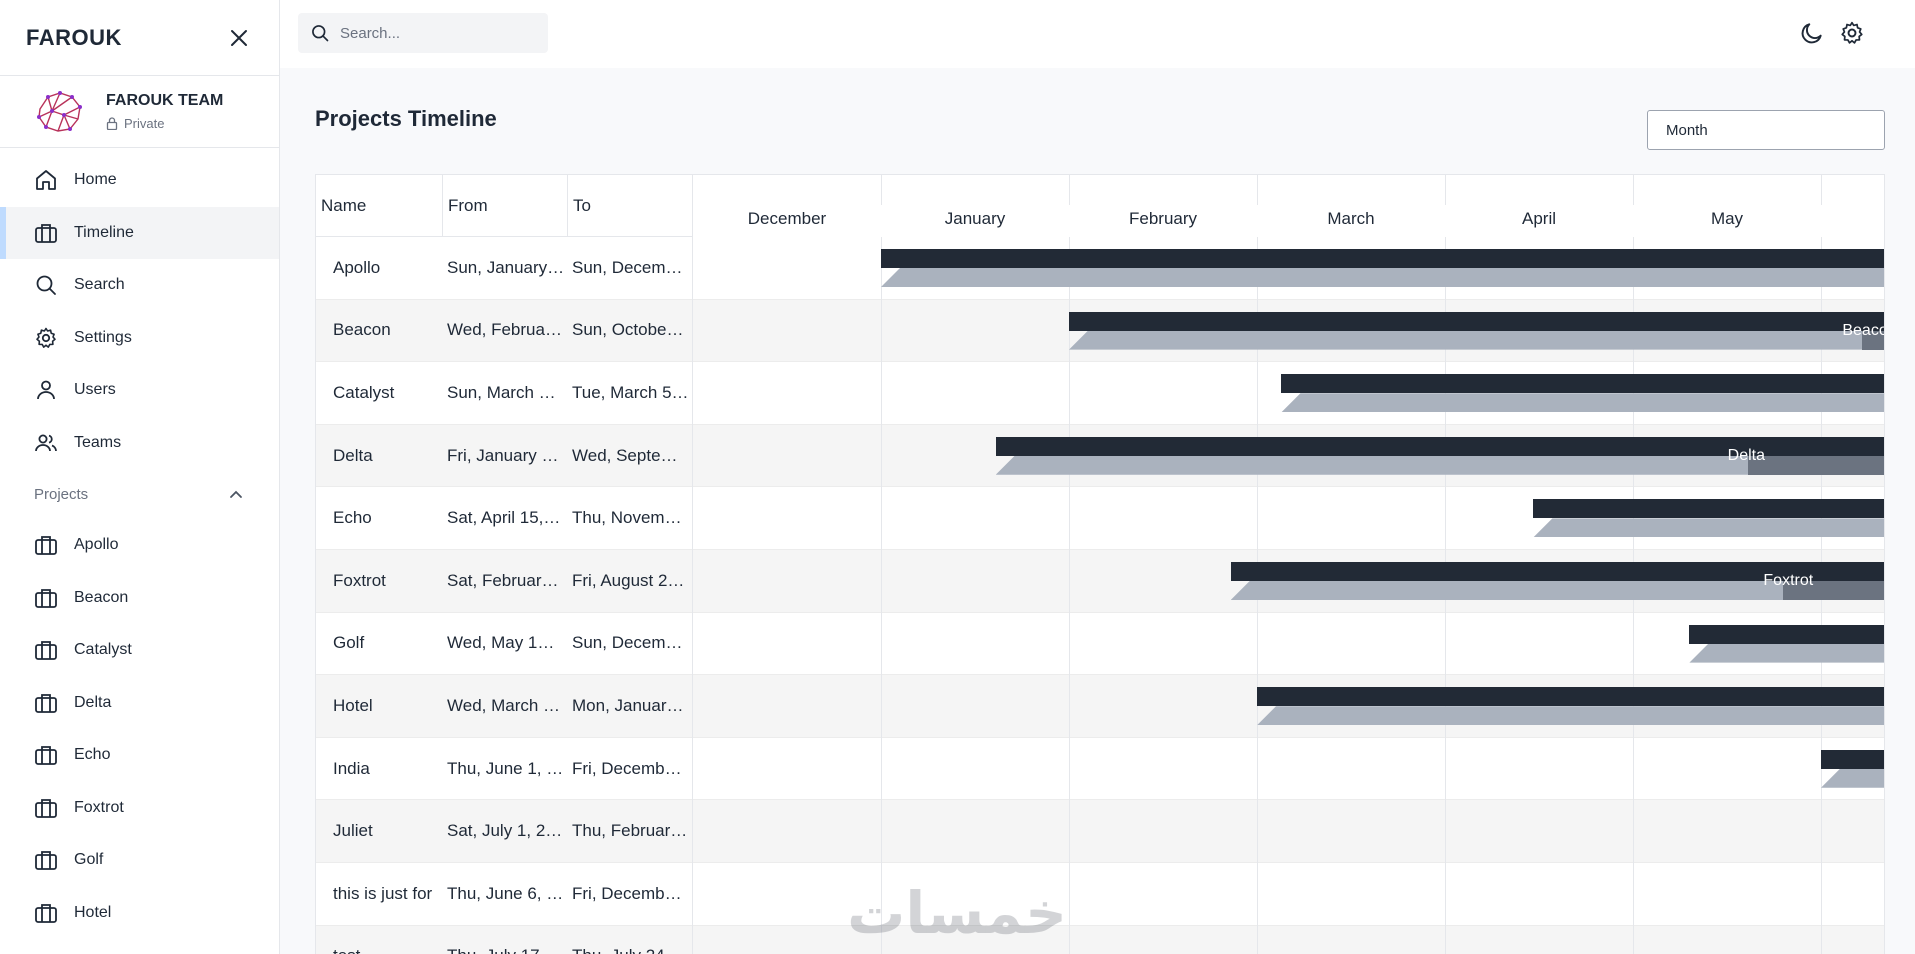 The height and width of the screenshot is (954, 1915). I want to click on watermark-logo: خمسات, so click(957, 913).